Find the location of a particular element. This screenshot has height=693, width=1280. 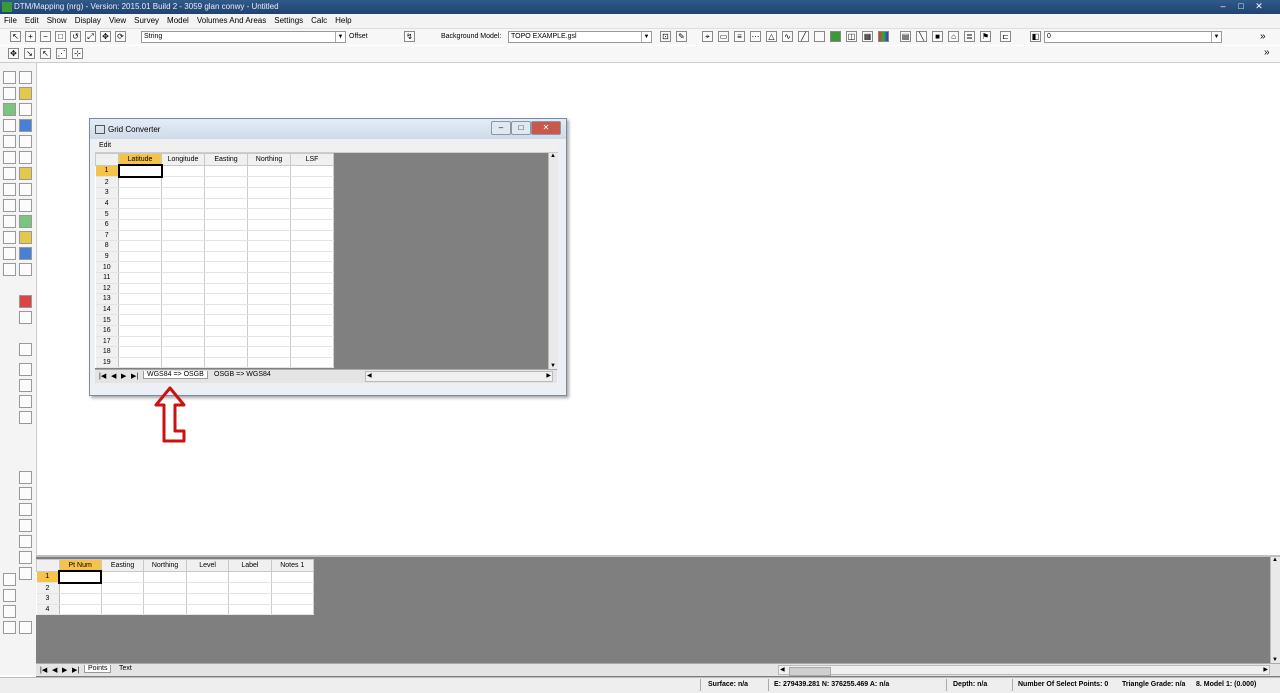

select-arrow-icon: ↖ is located at coordinates (15, 36).